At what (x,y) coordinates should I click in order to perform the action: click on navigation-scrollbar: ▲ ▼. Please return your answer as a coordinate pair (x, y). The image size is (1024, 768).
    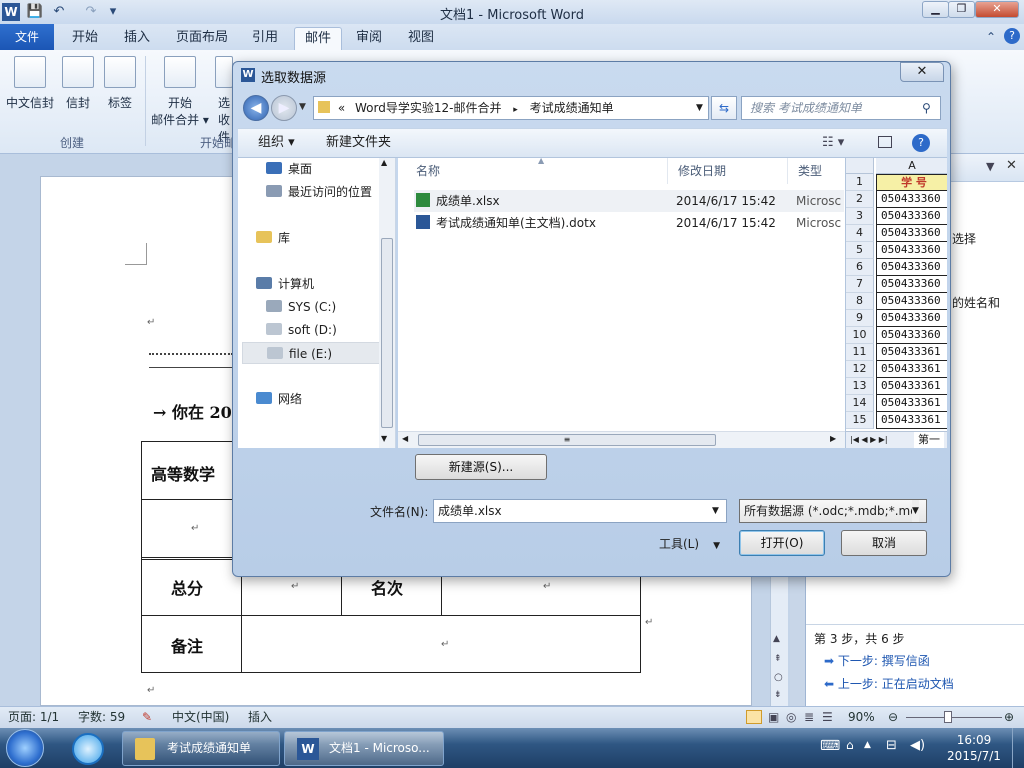
    Looking at the image, I should click on (387, 303).